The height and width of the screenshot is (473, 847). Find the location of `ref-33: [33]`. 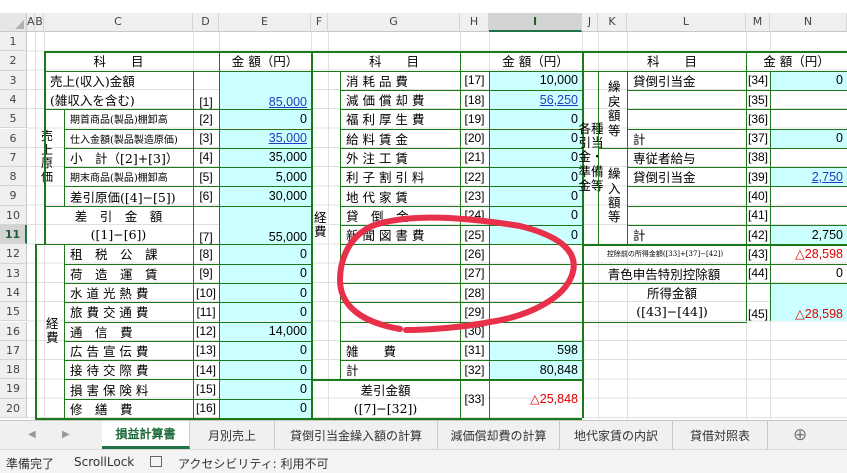

ref-33: [33] is located at coordinates (474, 398).